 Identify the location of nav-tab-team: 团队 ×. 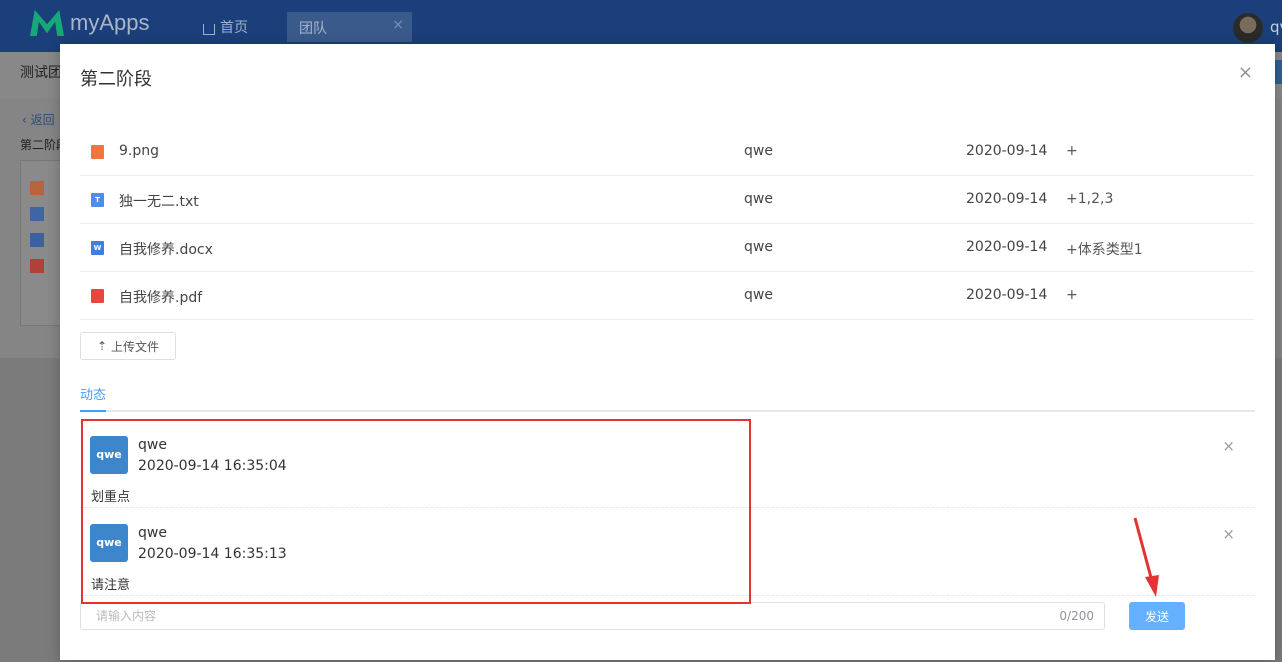
(349, 27).